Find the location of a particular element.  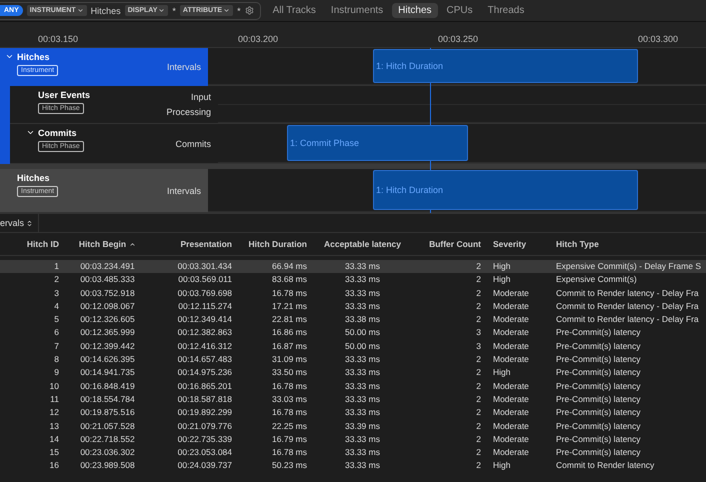

table-cell-text: 00:12.365.999 is located at coordinates (107, 333).